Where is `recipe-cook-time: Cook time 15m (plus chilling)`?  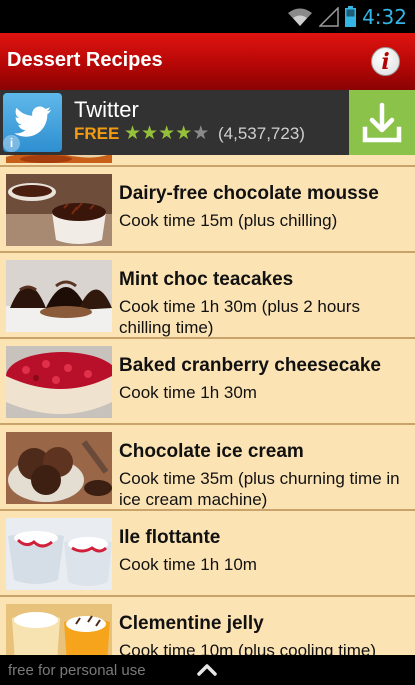
recipe-cook-time: Cook time 15m (plus chilling) is located at coordinates (228, 220).